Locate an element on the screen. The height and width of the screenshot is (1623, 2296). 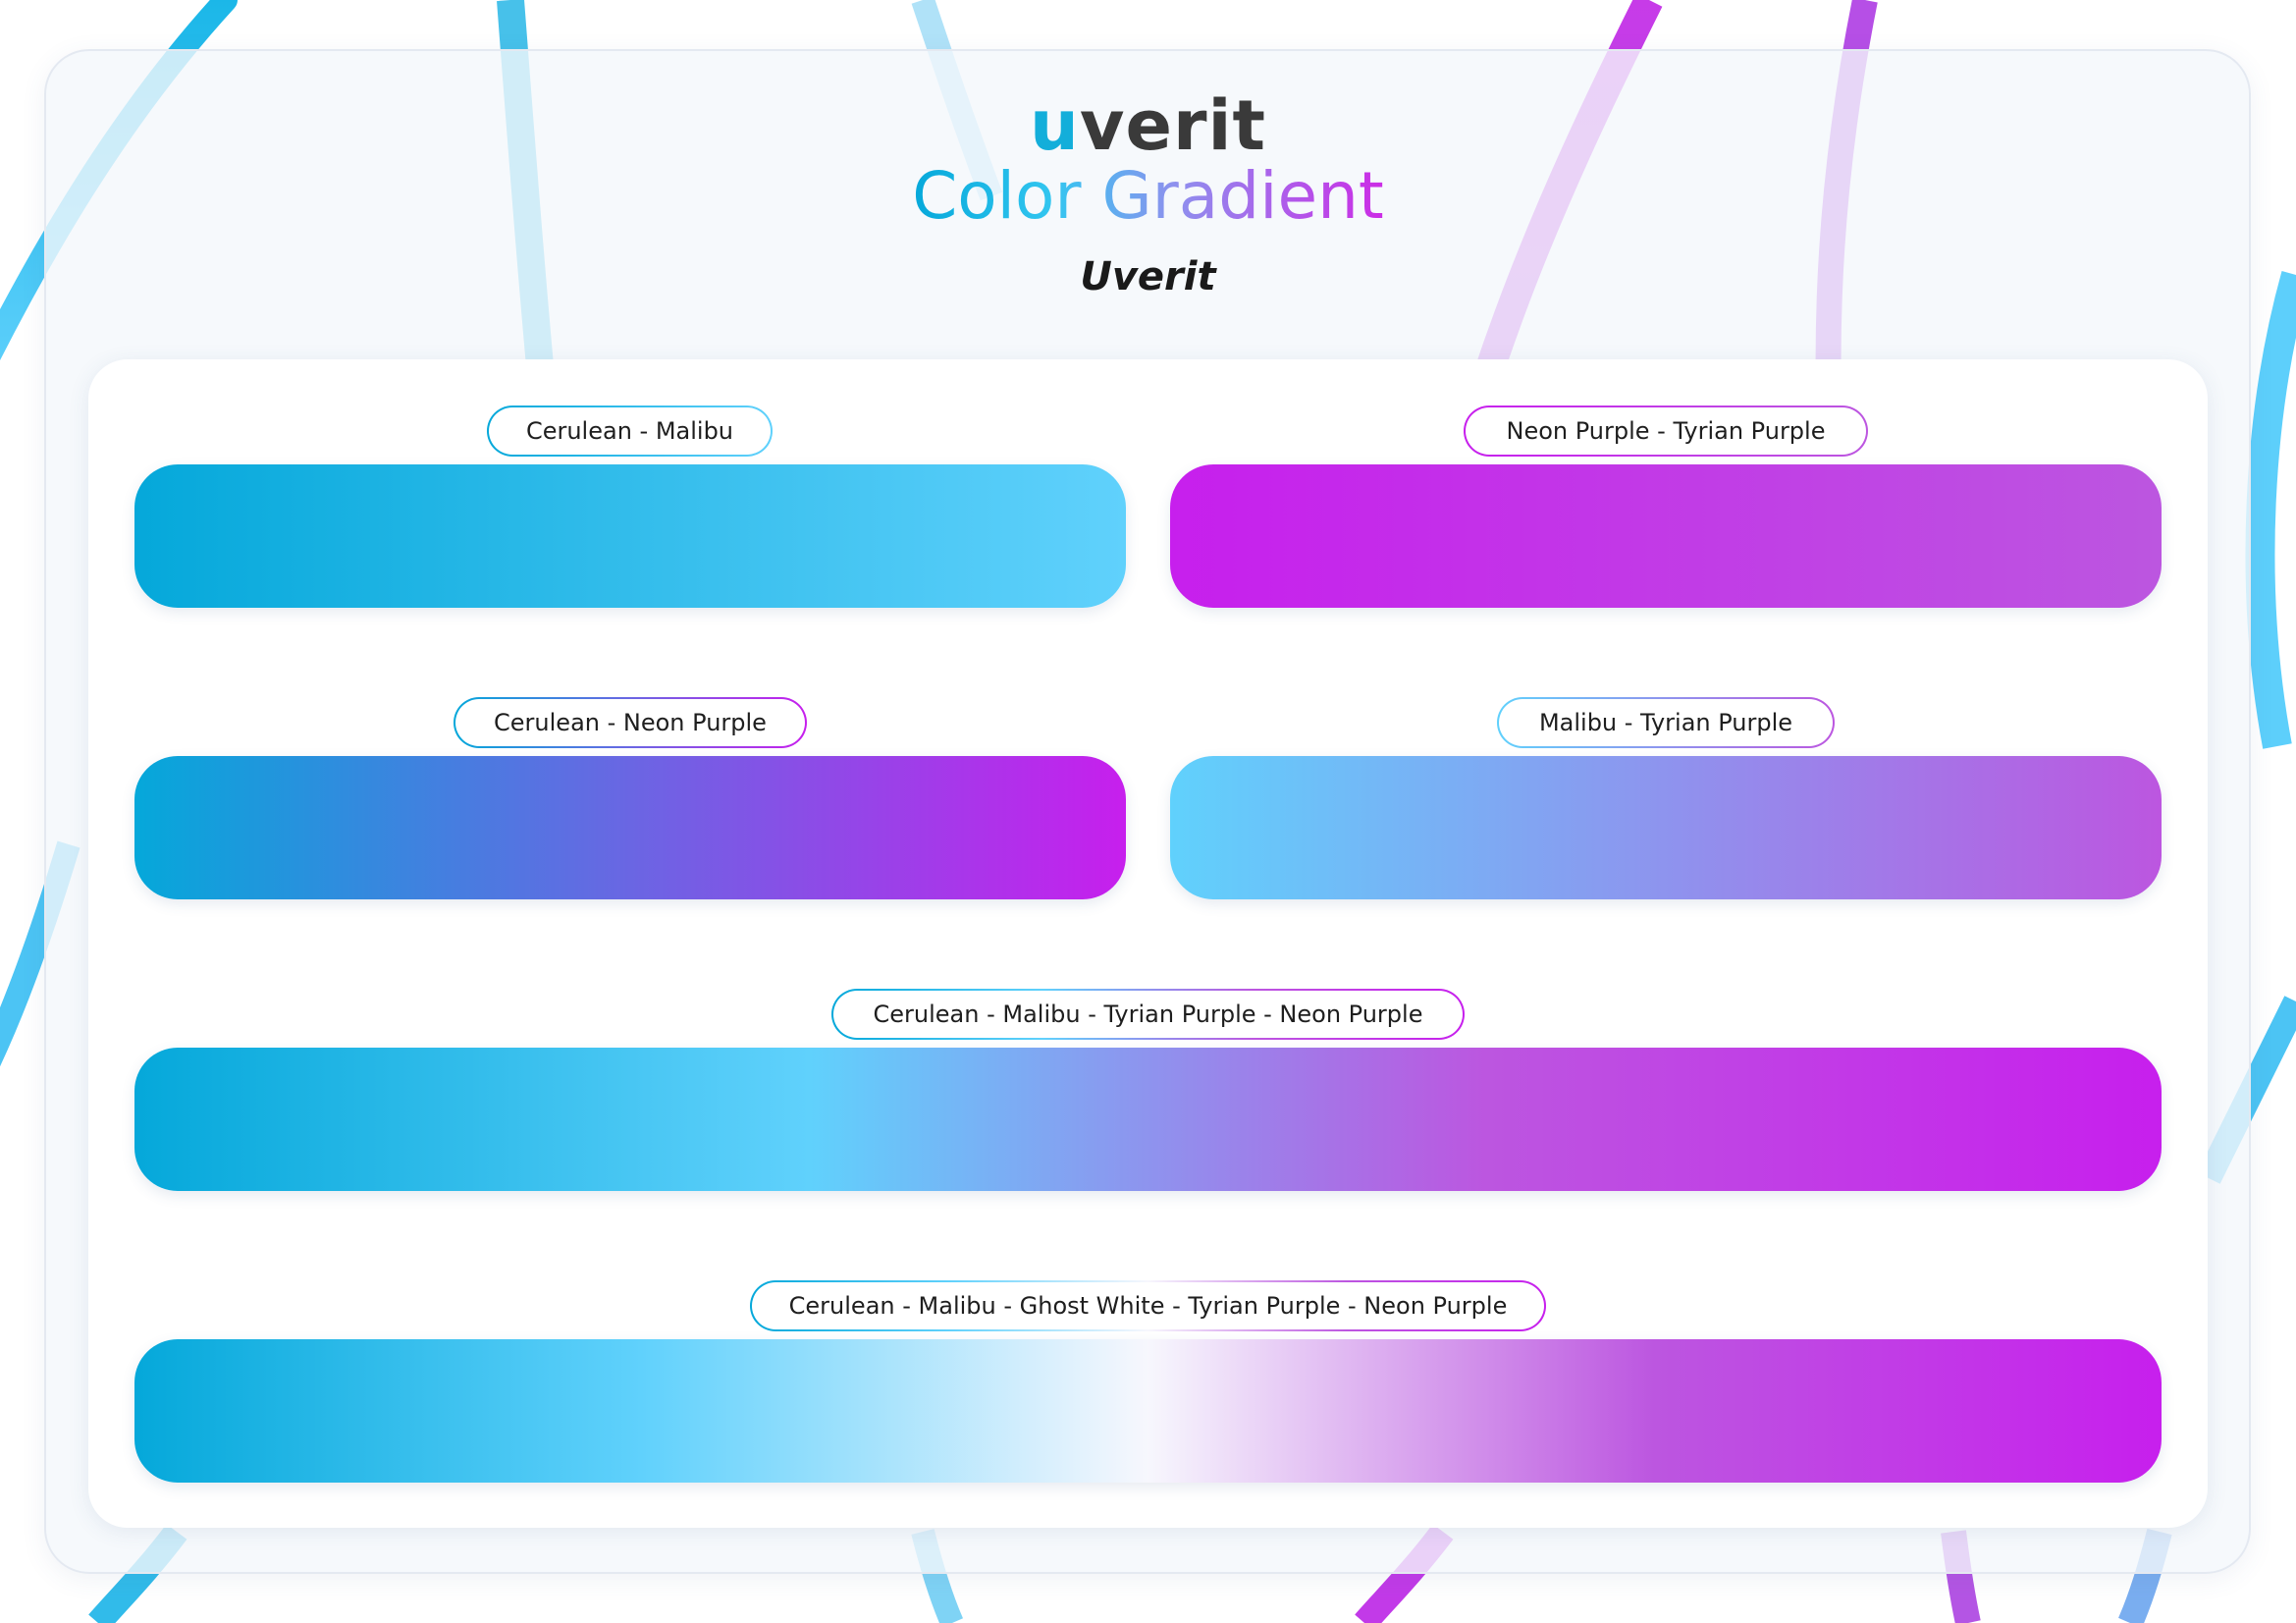
gradient-label-cerulean-malibu: Cerulean - Malibu is located at coordinates (630, 432).